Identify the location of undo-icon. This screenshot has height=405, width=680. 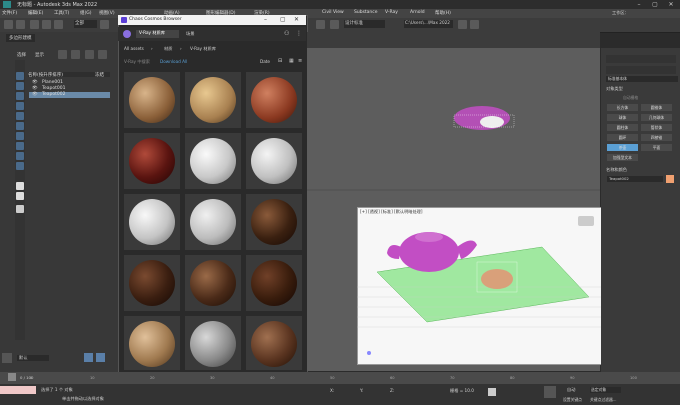
(8, 24).